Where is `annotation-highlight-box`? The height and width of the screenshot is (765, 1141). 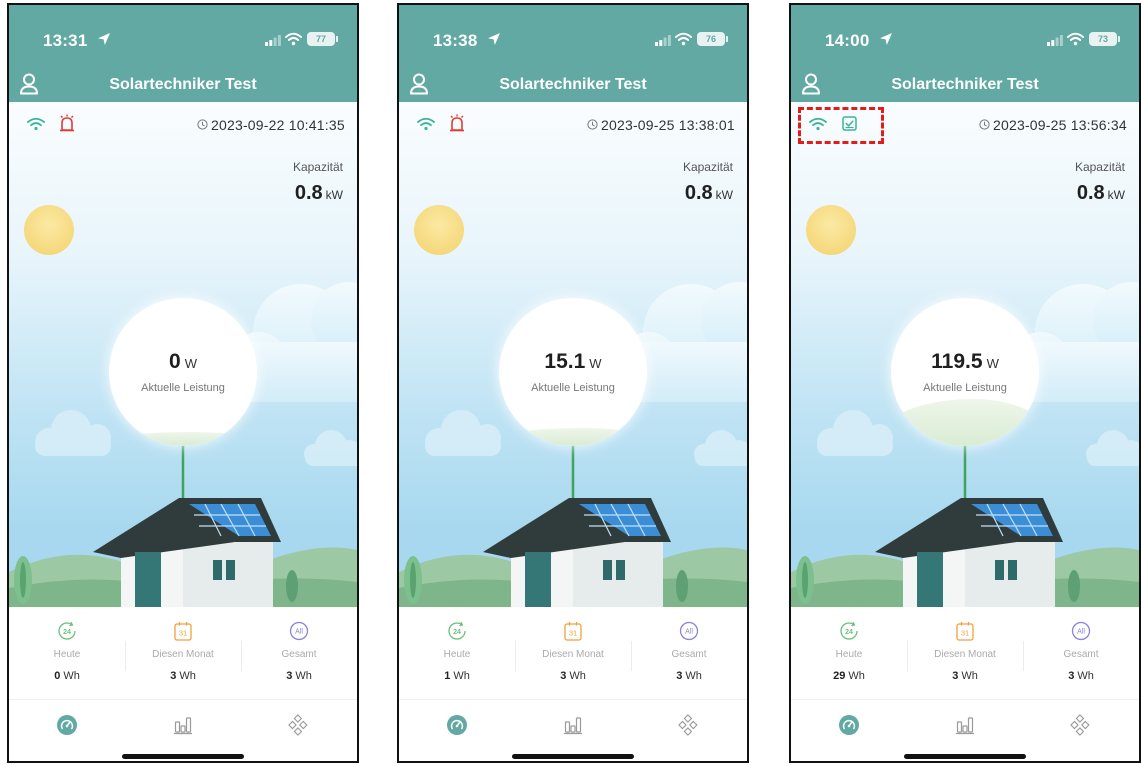 annotation-highlight-box is located at coordinates (841, 125).